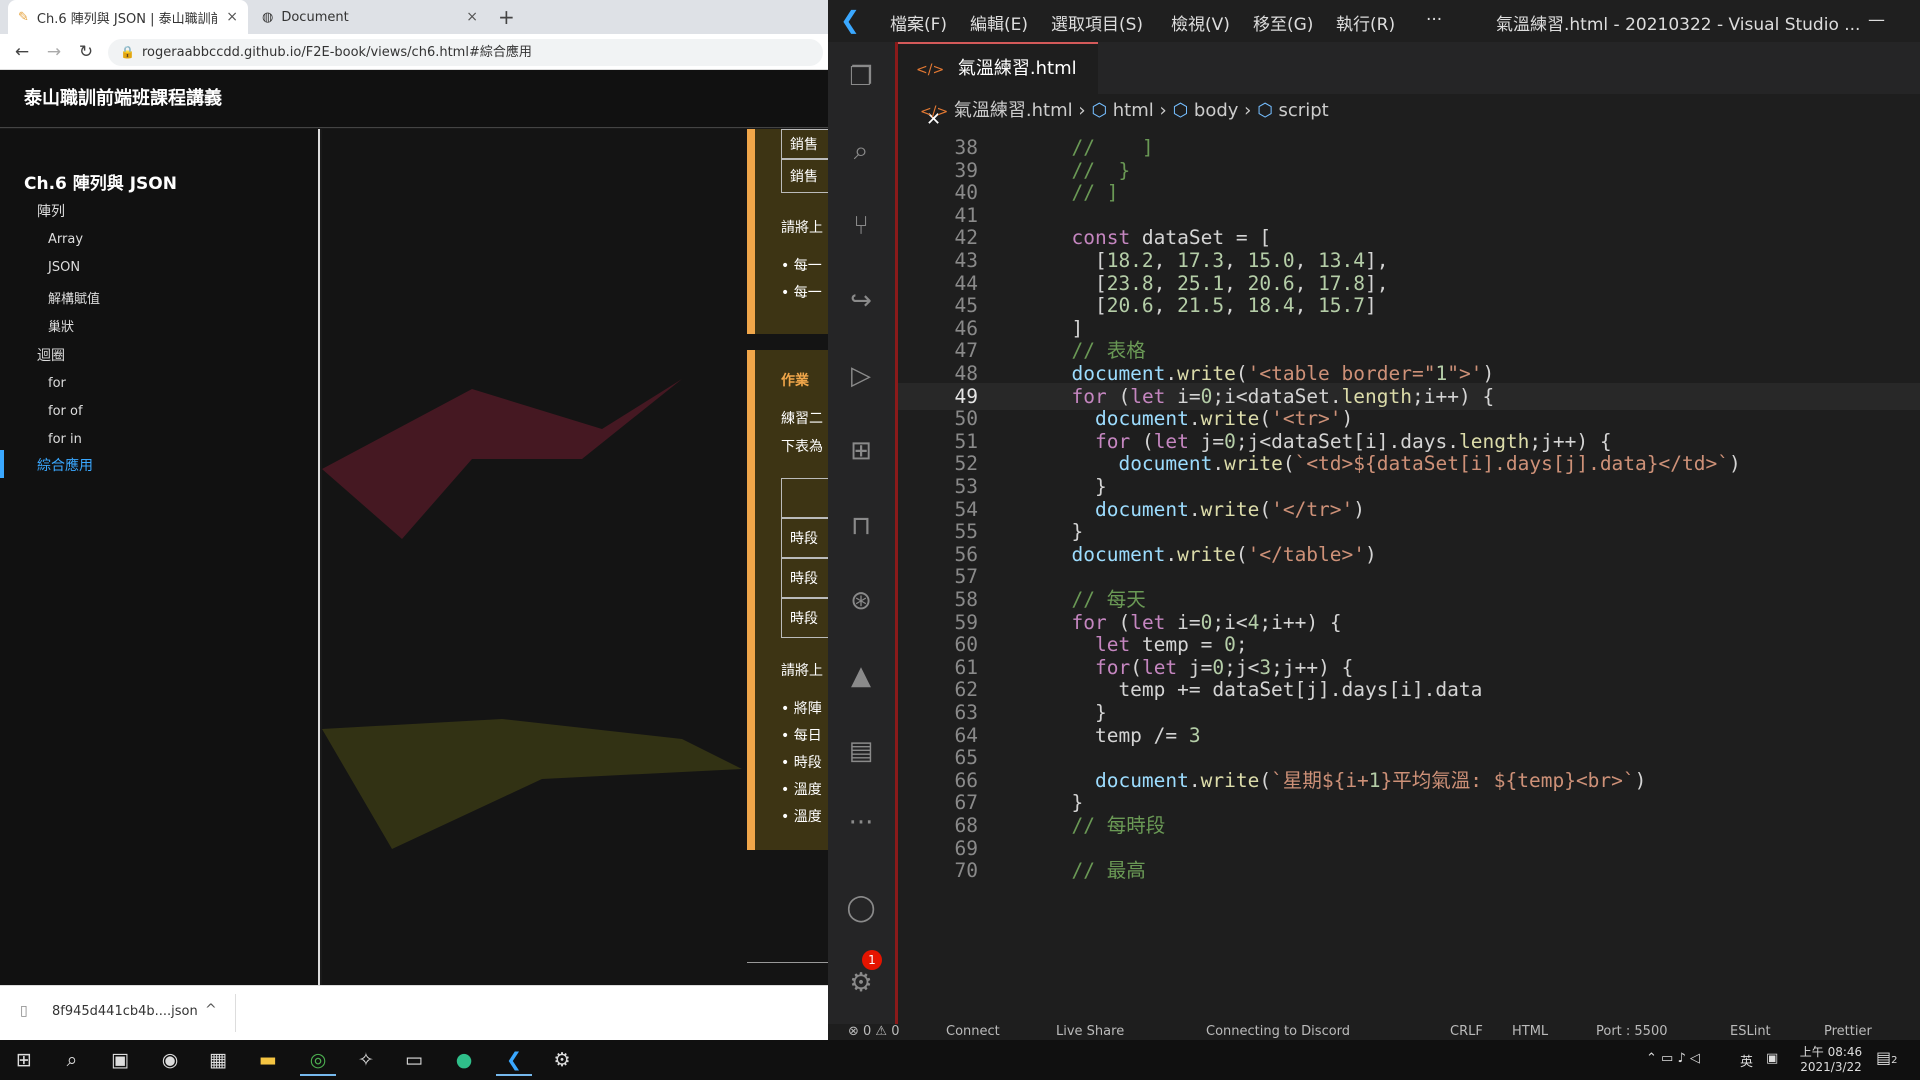 This screenshot has height=1080, width=1920. What do you see at coordinates (100, 181) in the screenshot?
I see `chapter-title: Ch.6 陣列與 JSON` at bounding box center [100, 181].